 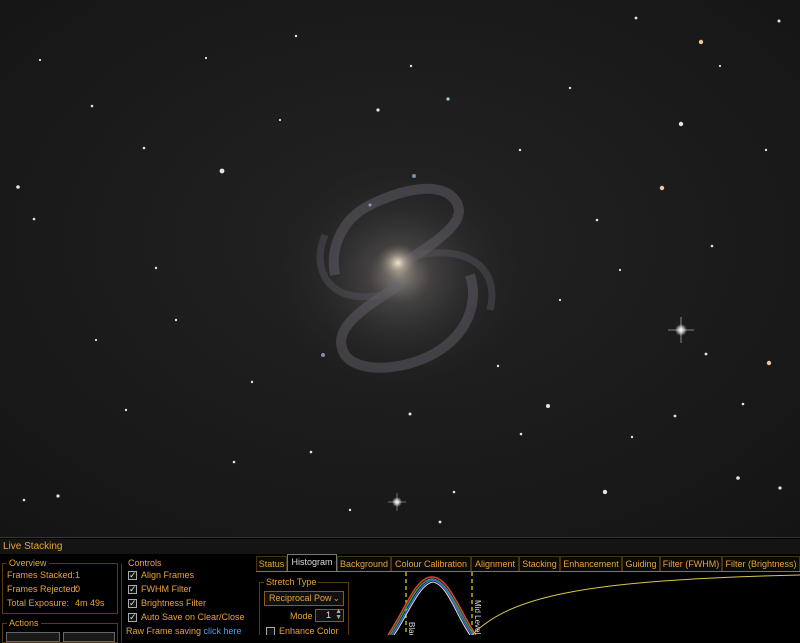 What do you see at coordinates (166, 589) in the screenshot?
I see `fwhm-filter-label: FWHM Filter` at bounding box center [166, 589].